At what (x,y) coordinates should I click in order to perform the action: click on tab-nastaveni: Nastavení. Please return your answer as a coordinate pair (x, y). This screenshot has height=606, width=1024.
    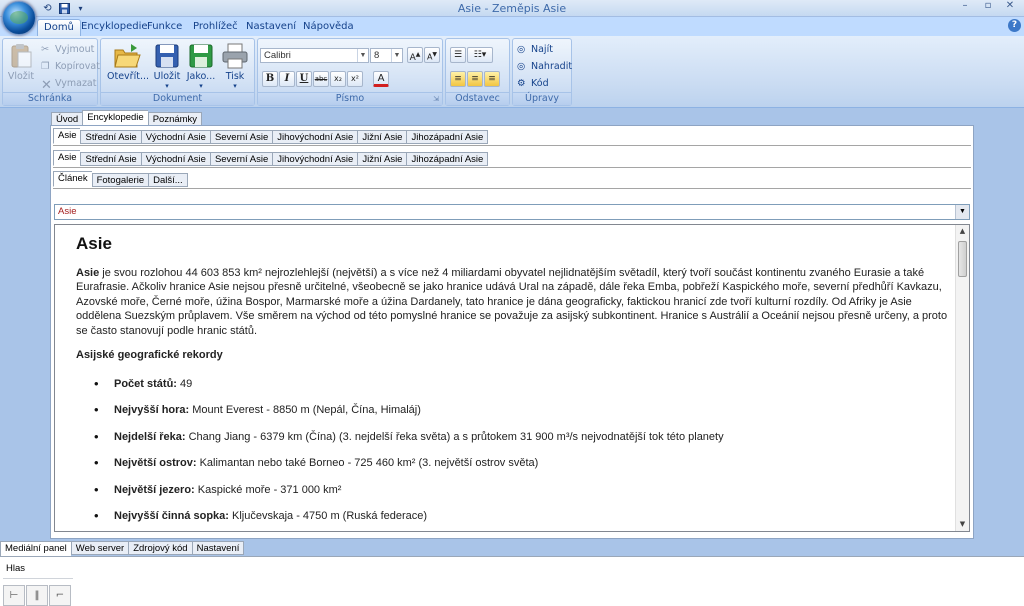
    Looking at the image, I should click on (271, 27).